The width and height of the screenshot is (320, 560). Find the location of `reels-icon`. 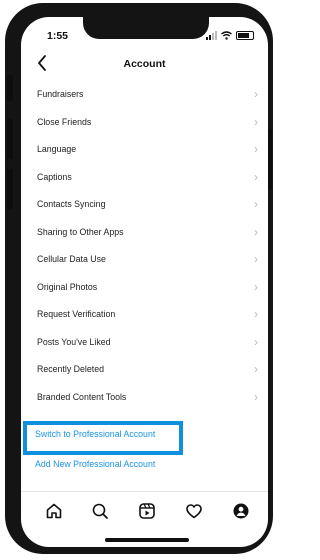

reels-icon is located at coordinates (147, 511).